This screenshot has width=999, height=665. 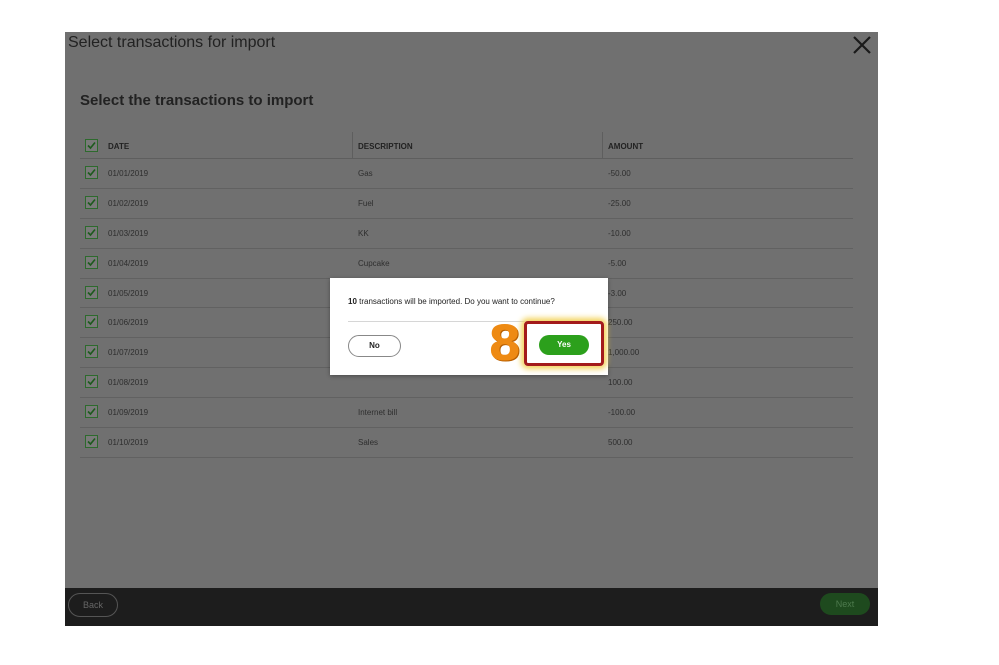 I want to click on cell-description: Fuel, so click(x=366, y=203).